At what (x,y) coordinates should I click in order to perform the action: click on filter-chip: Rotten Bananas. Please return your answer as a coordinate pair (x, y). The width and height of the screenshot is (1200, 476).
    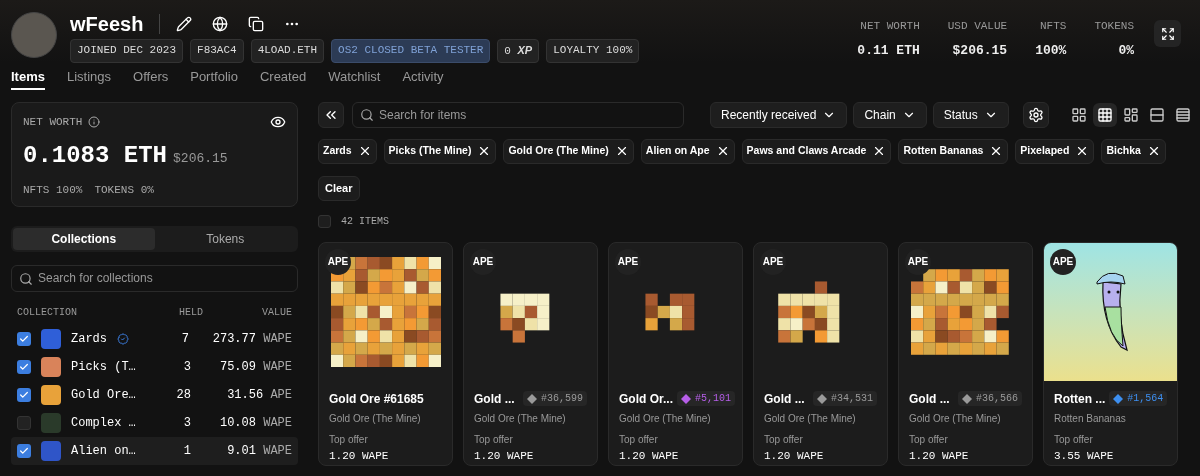
    Looking at the image, I should click on (953, 151).